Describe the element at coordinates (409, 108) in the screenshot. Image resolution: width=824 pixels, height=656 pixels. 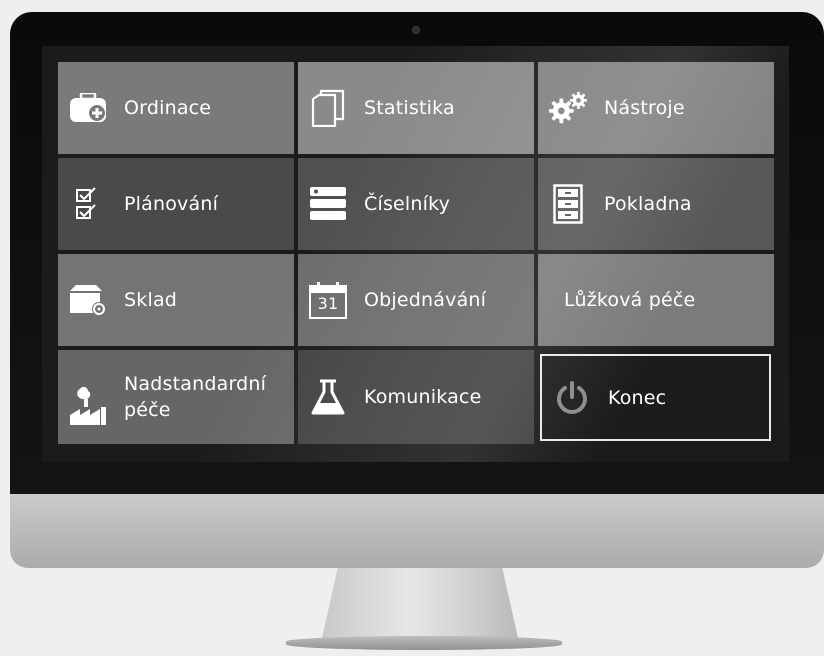
I see `tile-label: Statistika` at that location.